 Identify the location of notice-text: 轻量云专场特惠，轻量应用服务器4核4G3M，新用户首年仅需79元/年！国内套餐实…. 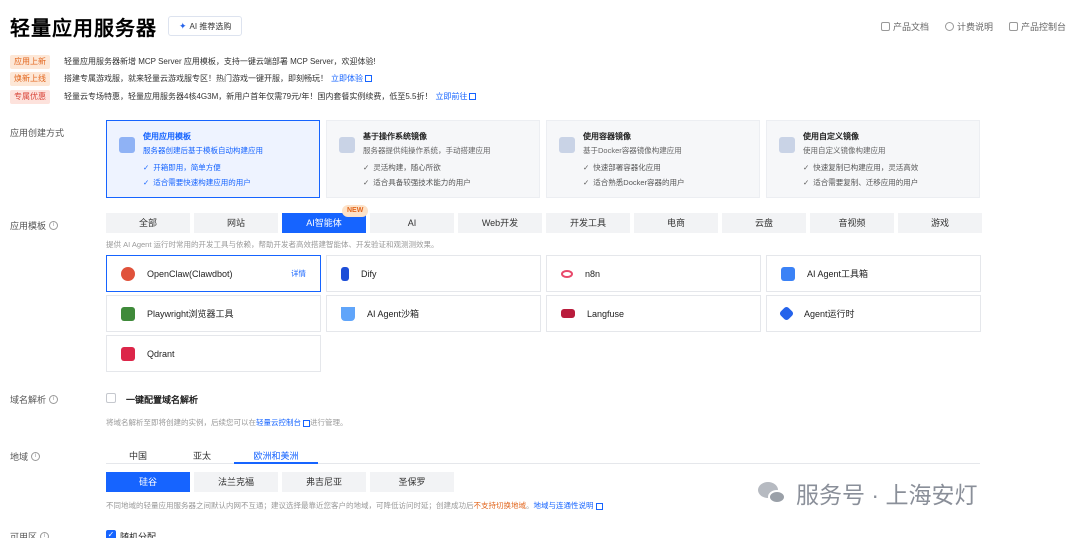
(248, 96).